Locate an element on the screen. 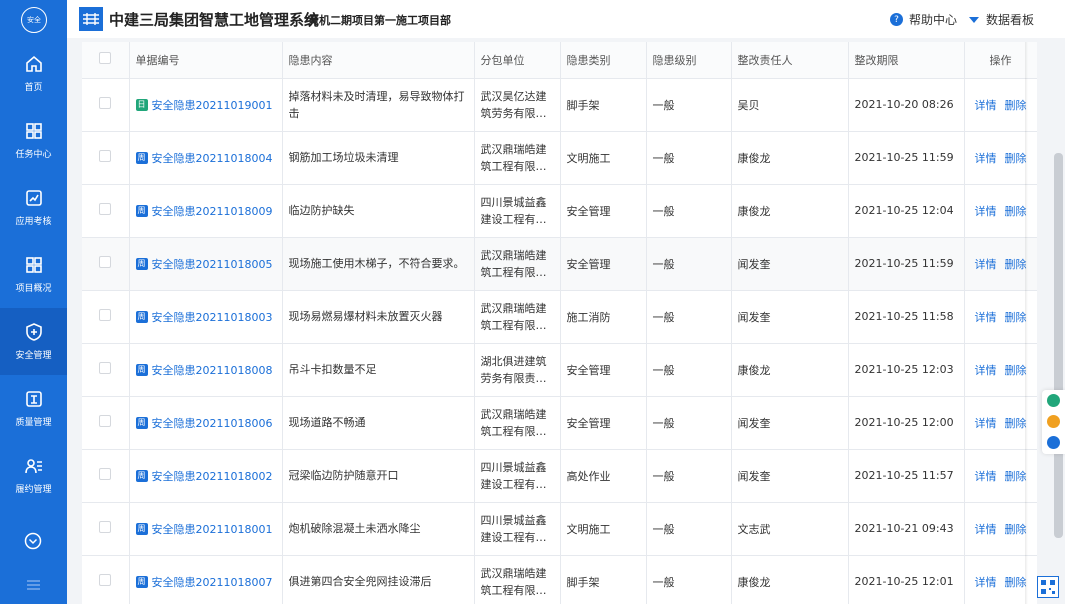  frequency-badge: 日 is located at coordinates (141, 104).